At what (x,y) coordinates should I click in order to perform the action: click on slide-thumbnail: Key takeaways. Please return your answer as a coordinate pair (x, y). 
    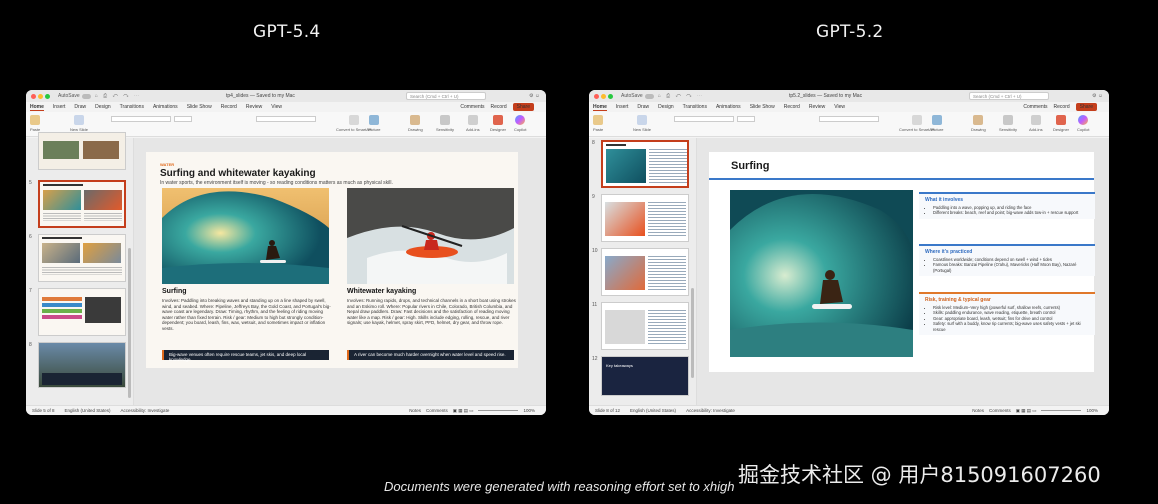
    Looking at the image, I should click on (645, 376).